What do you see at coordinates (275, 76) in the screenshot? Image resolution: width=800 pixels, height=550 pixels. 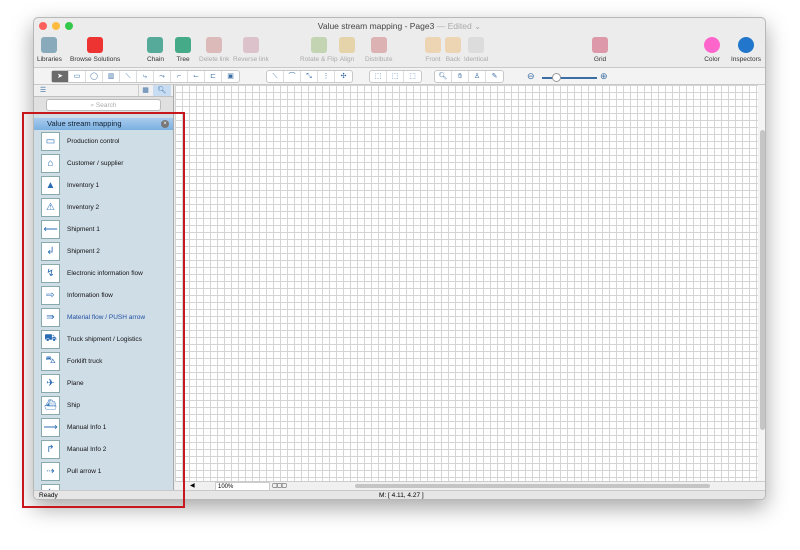 I see `line-tool: ⟍` at bounding box center [275, 76].